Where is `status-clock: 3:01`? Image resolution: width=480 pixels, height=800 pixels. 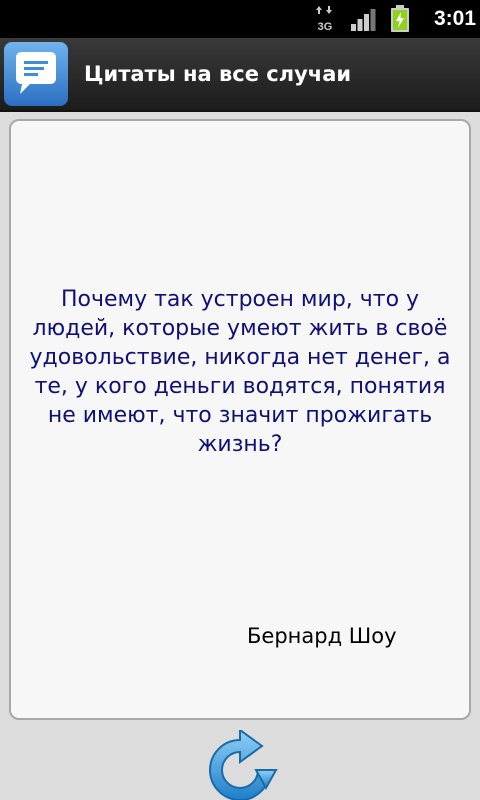
status-clock: 3:01 is located at coordinates (454, 18).